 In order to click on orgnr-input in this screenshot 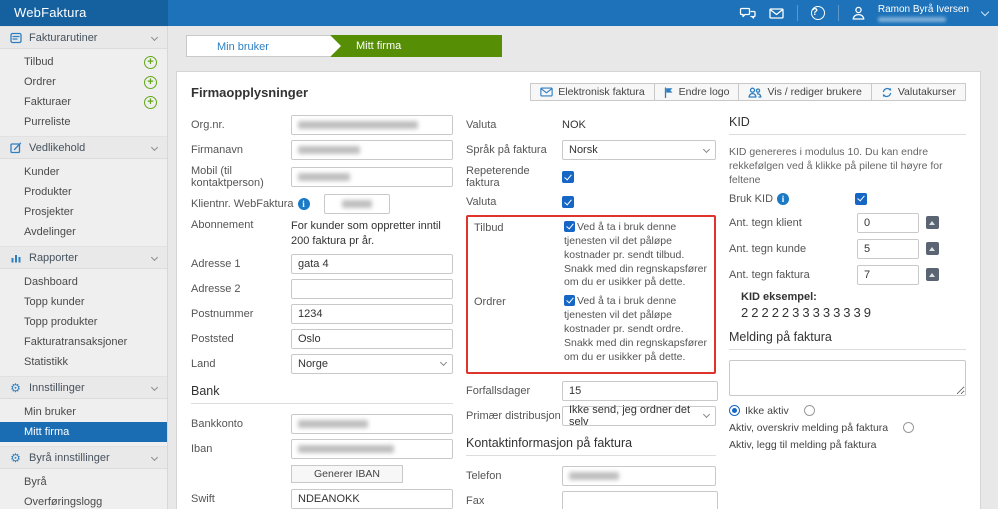, I will do `click(372, 125)`.